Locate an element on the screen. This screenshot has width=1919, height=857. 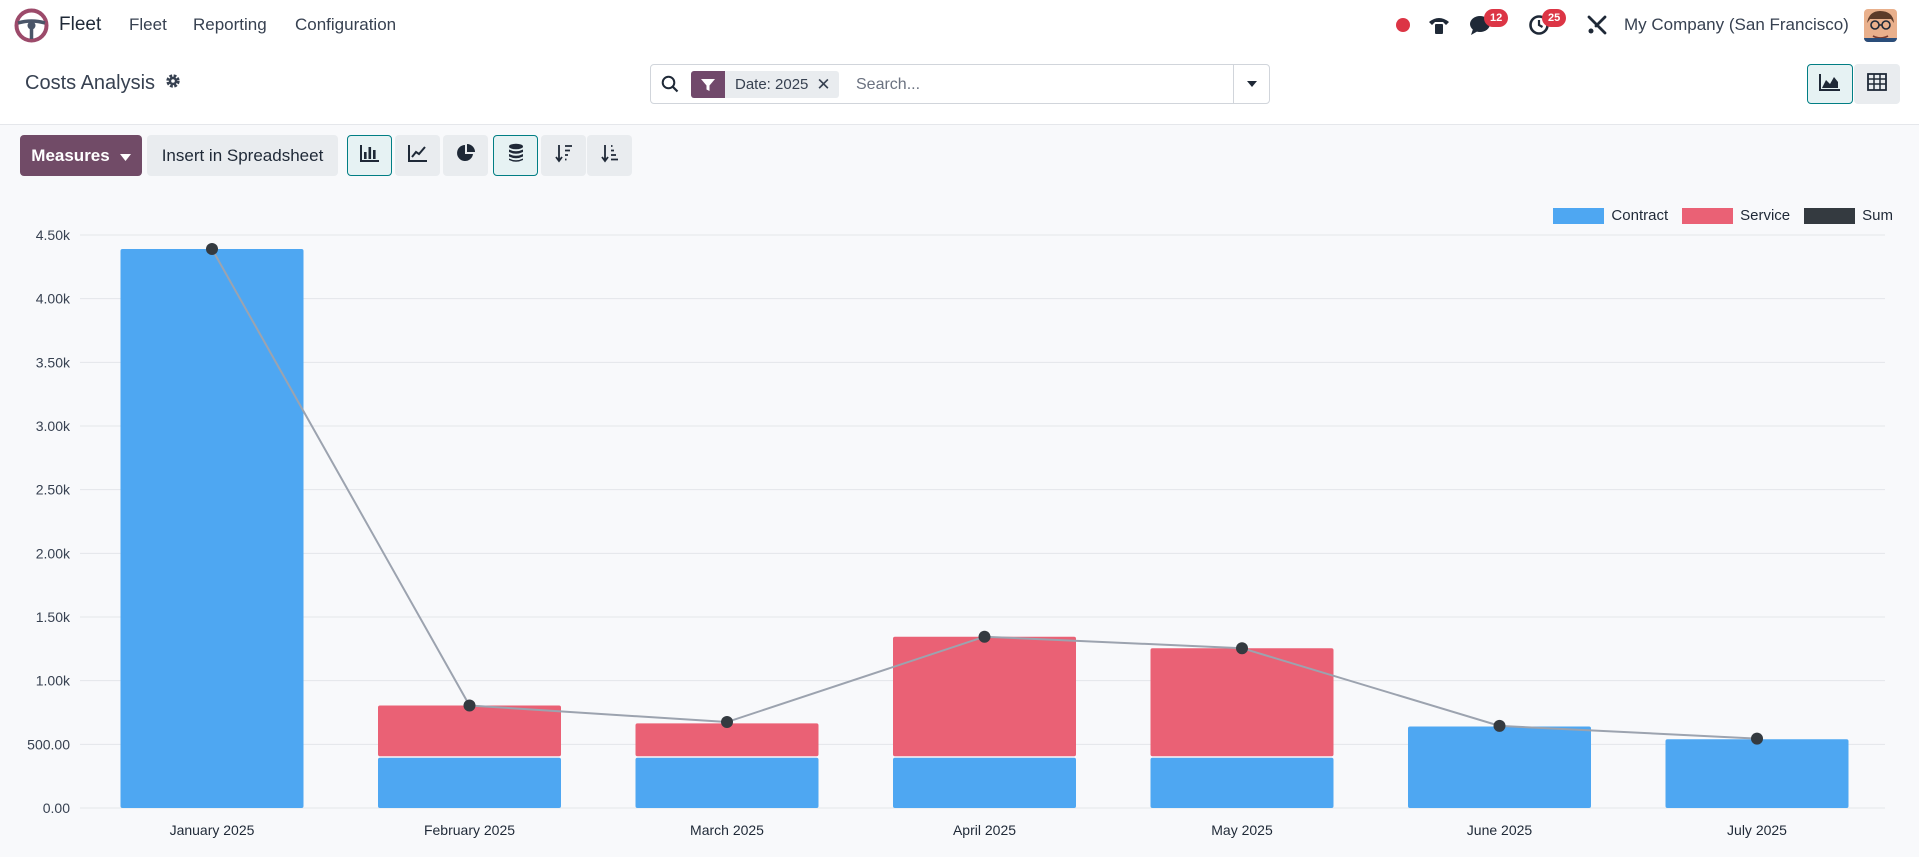
area-chart-icon is located at coordinates (1830, 84).